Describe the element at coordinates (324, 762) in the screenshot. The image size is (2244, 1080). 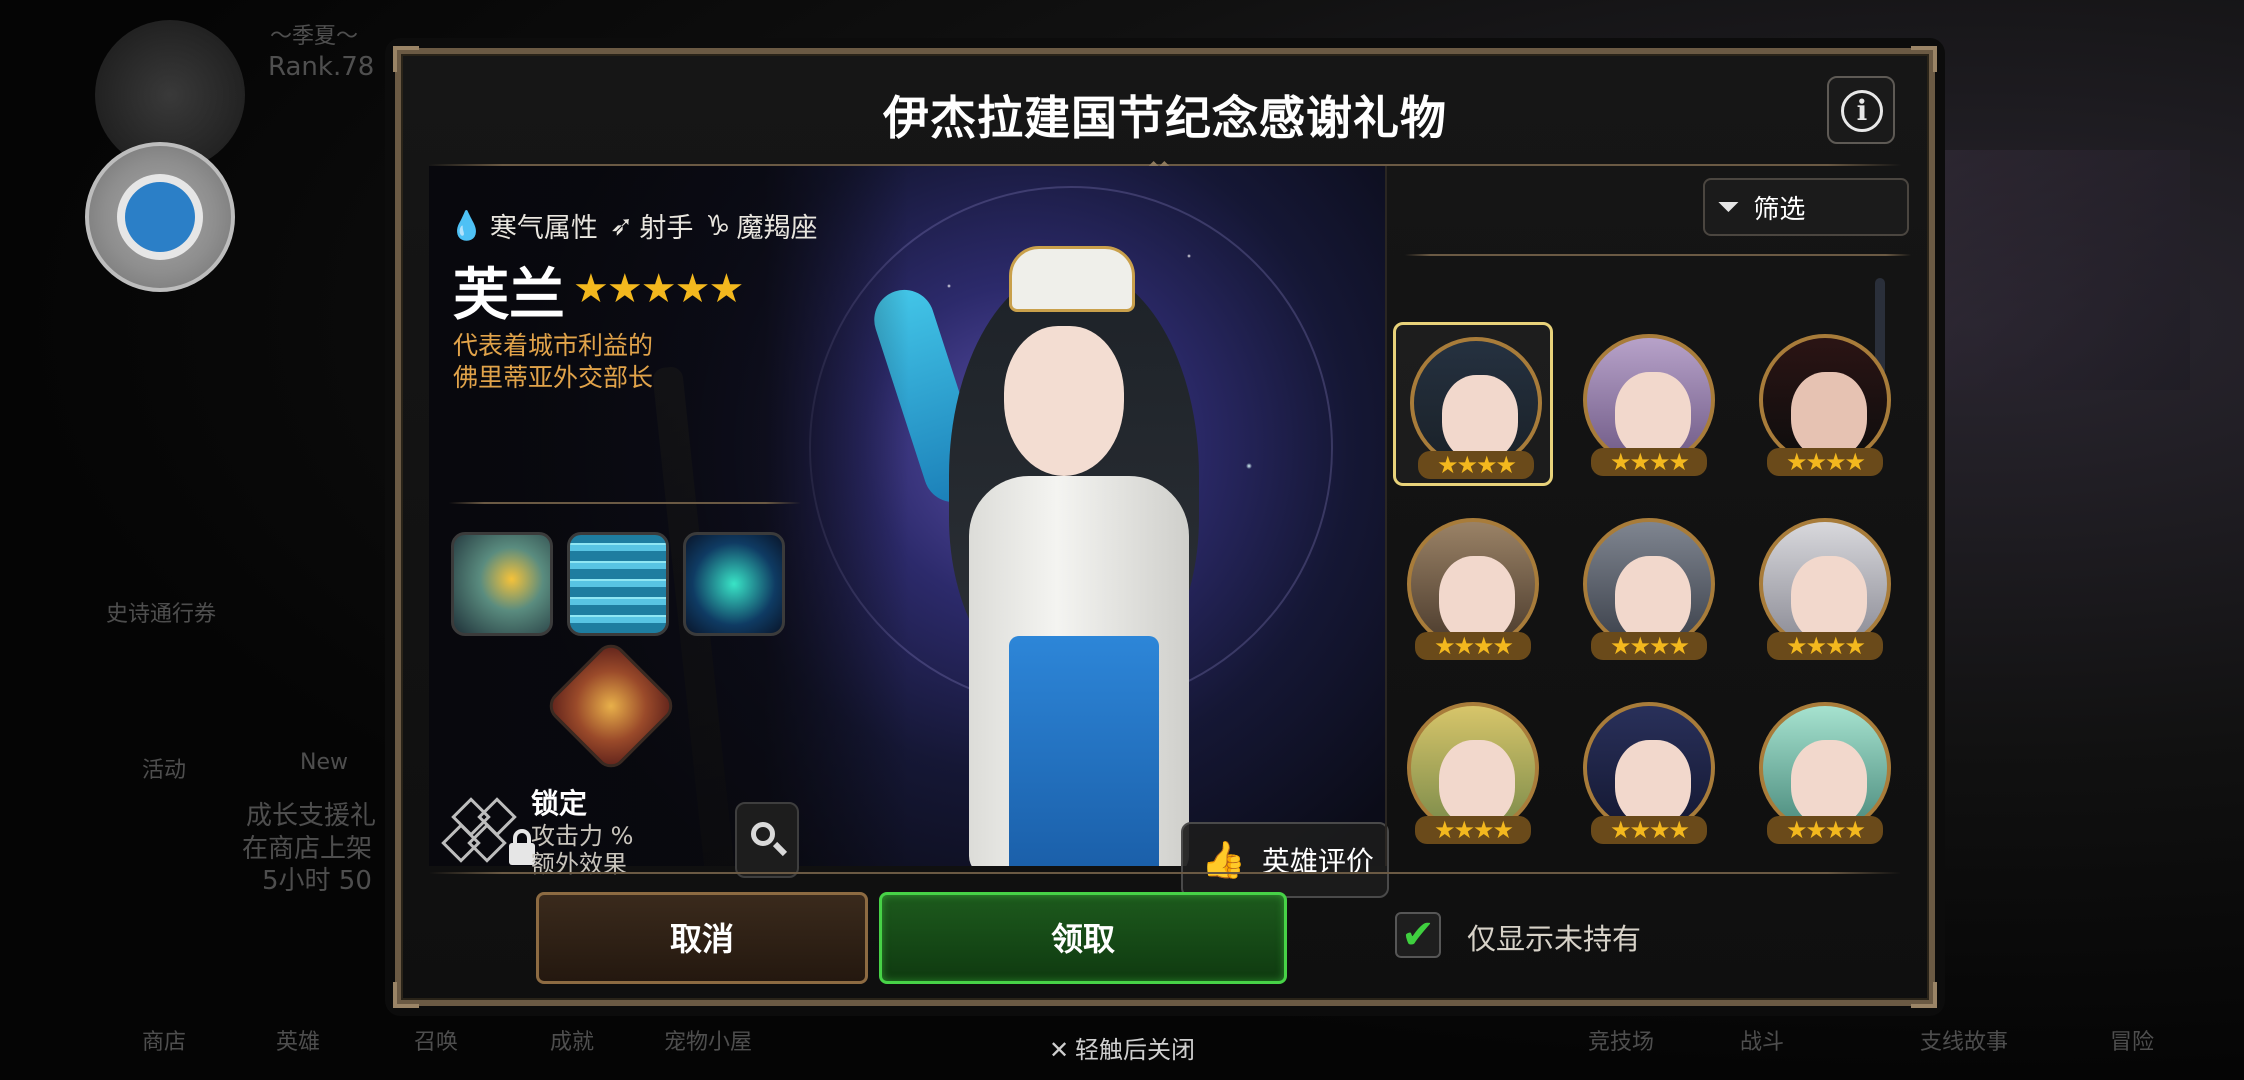
I see `bg-new-label: New` at that location.